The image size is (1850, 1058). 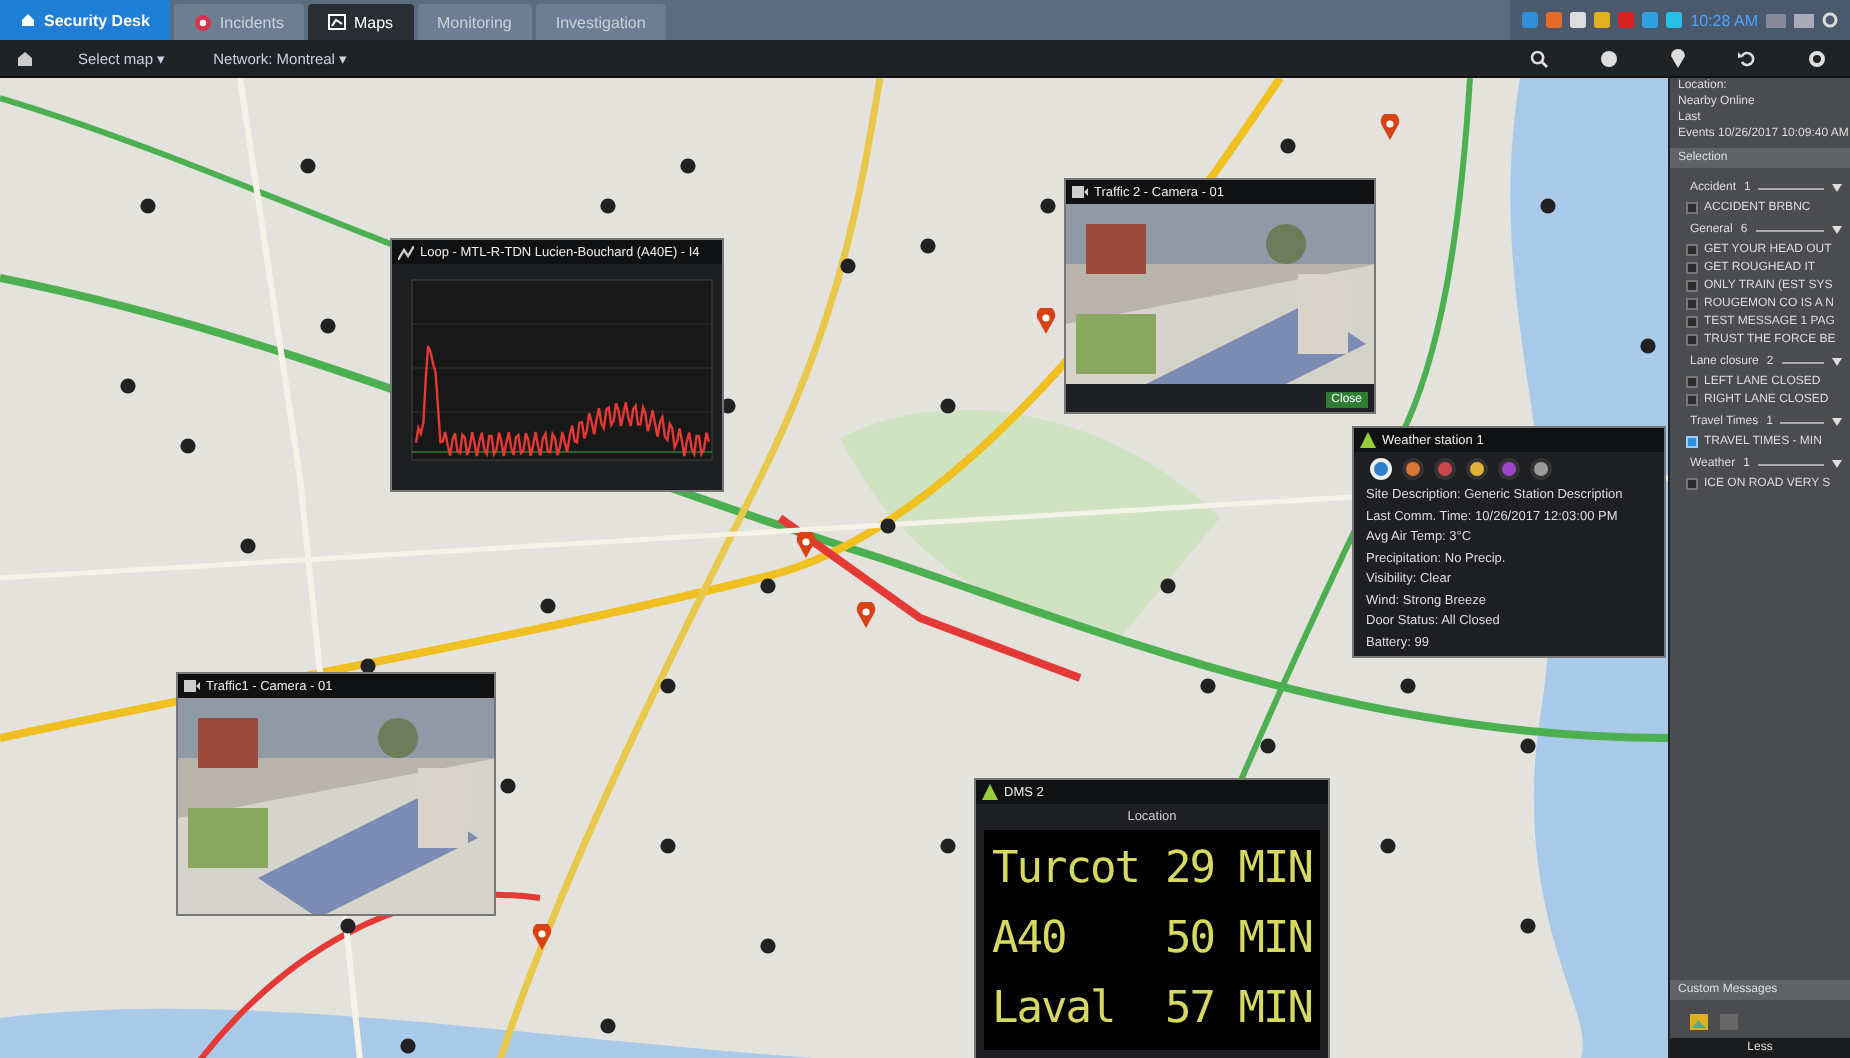 What do you see at coordinates (360, 22) in the screenshot?
I see `tab: Maps` at bounding box center [360, 22].